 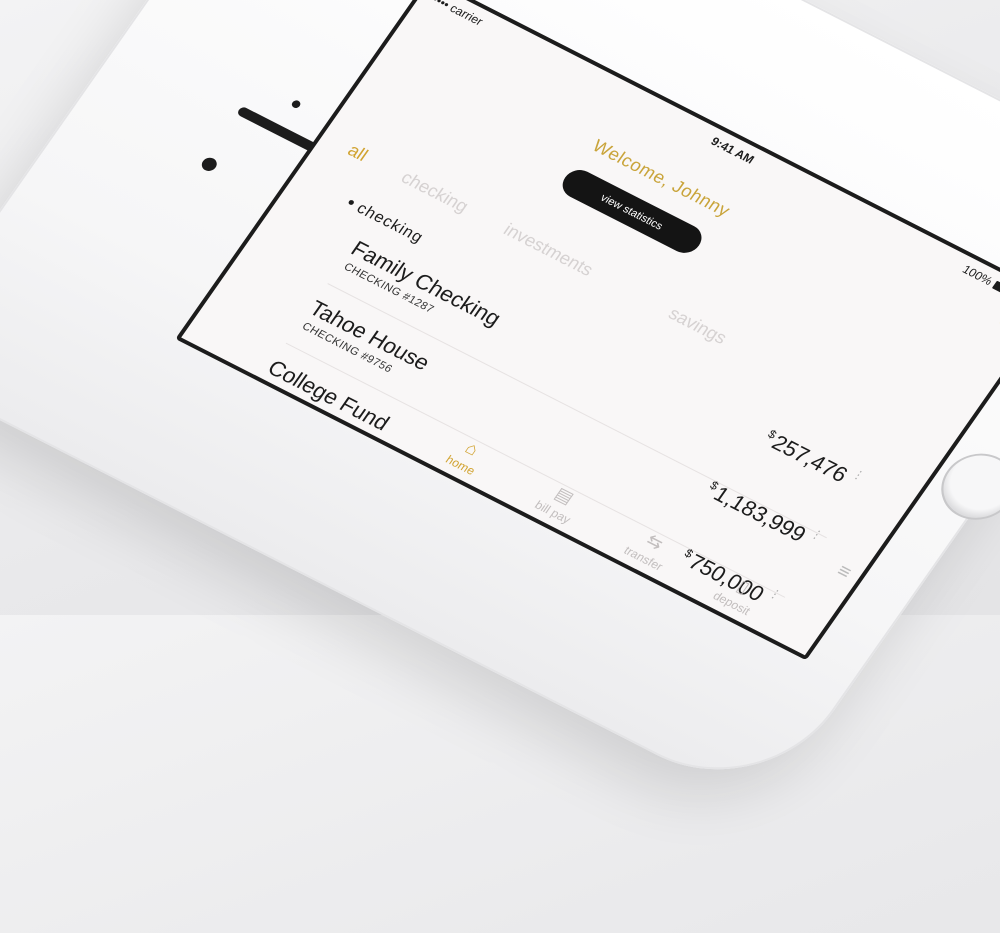 What do you see at coordinates (658, 643) in the screenshot?
I see `balance-value: 3,167,985` at bounding box center [658, 643].